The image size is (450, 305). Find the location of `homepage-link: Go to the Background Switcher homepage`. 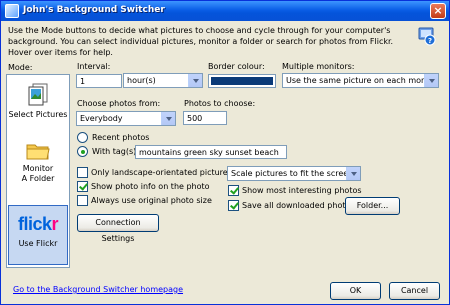

homepage-link: Go to the Background Switcher homepage is located at coordinates (98, 289).